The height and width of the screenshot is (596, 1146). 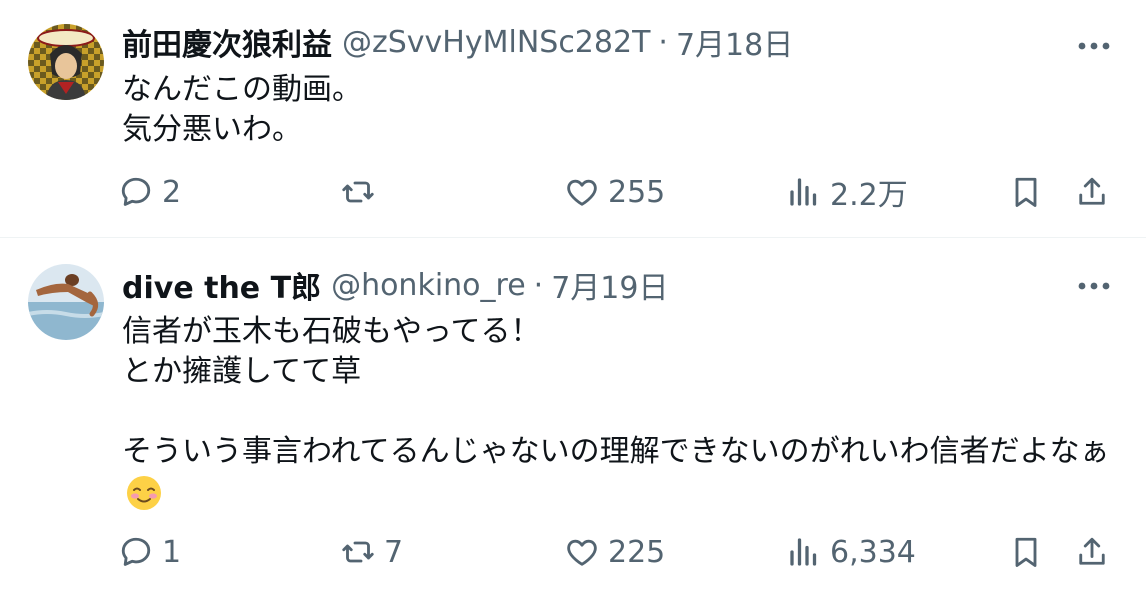 I want to click on retweet-button, so click(x=362, y=192).